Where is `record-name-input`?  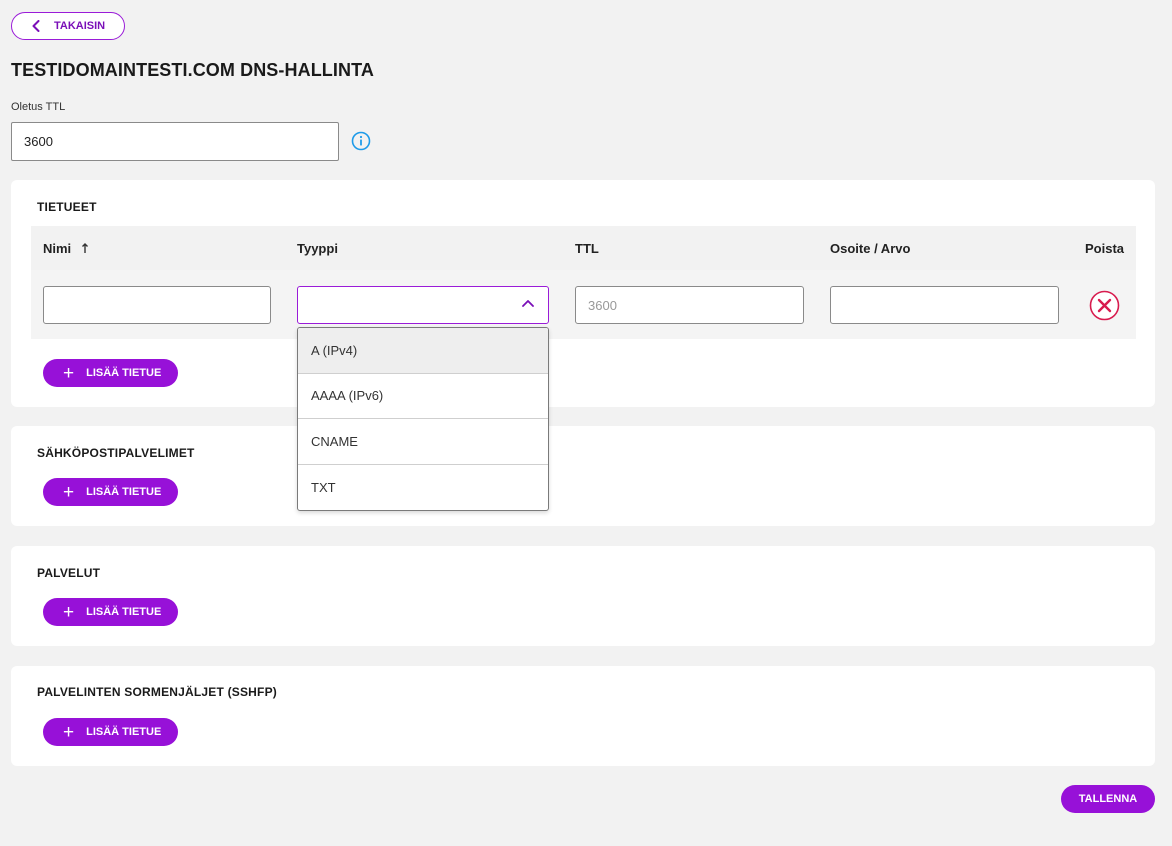
record-name-input is located at coordinates (157, 305).